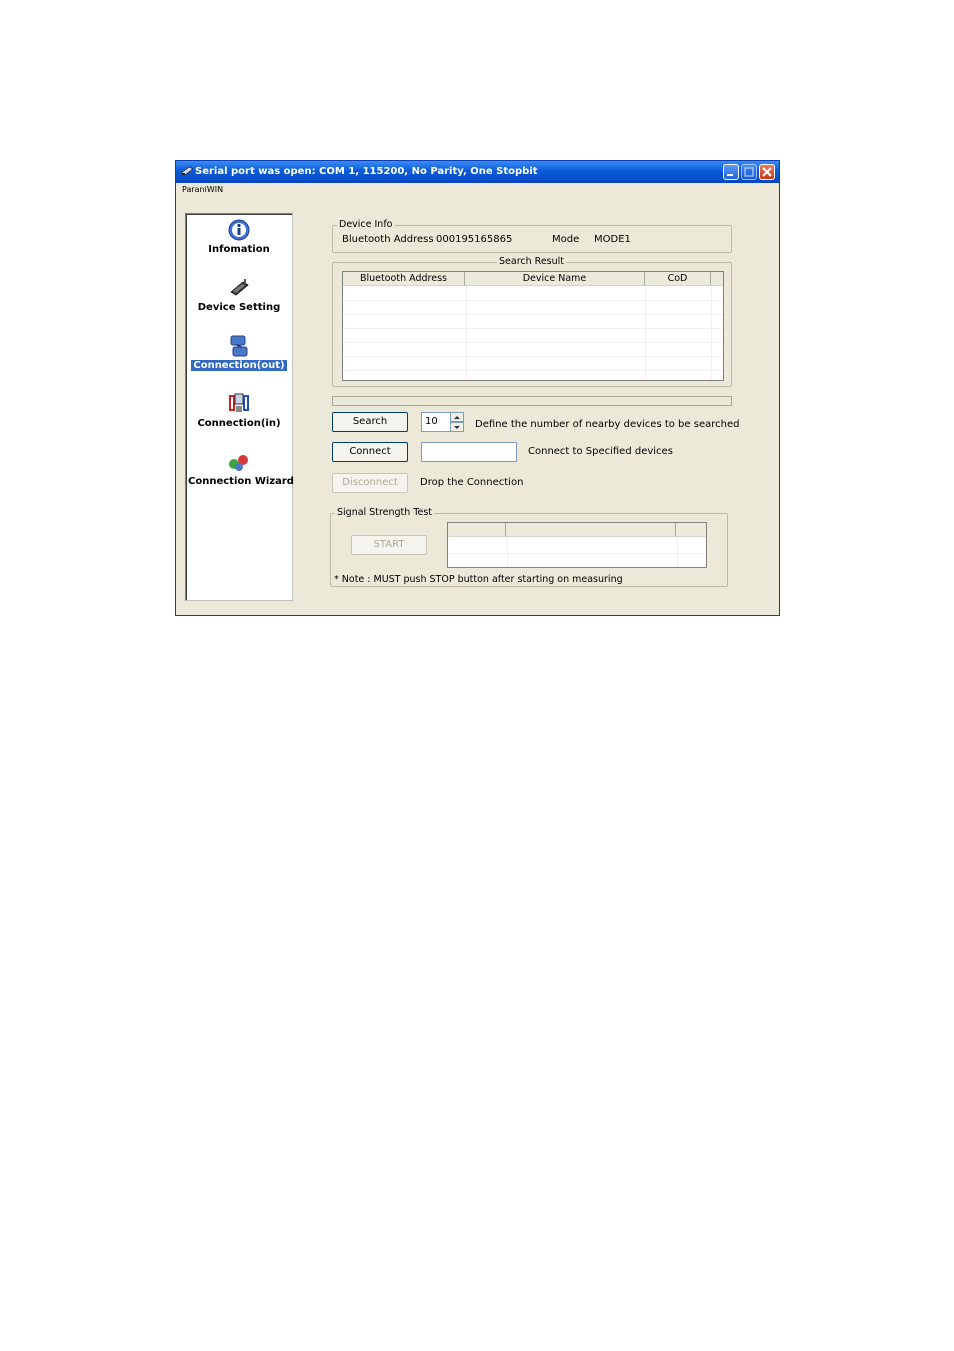 The image size is (954, 1351). I want to click on search-result-legend: Search Result, so click(532, 261).